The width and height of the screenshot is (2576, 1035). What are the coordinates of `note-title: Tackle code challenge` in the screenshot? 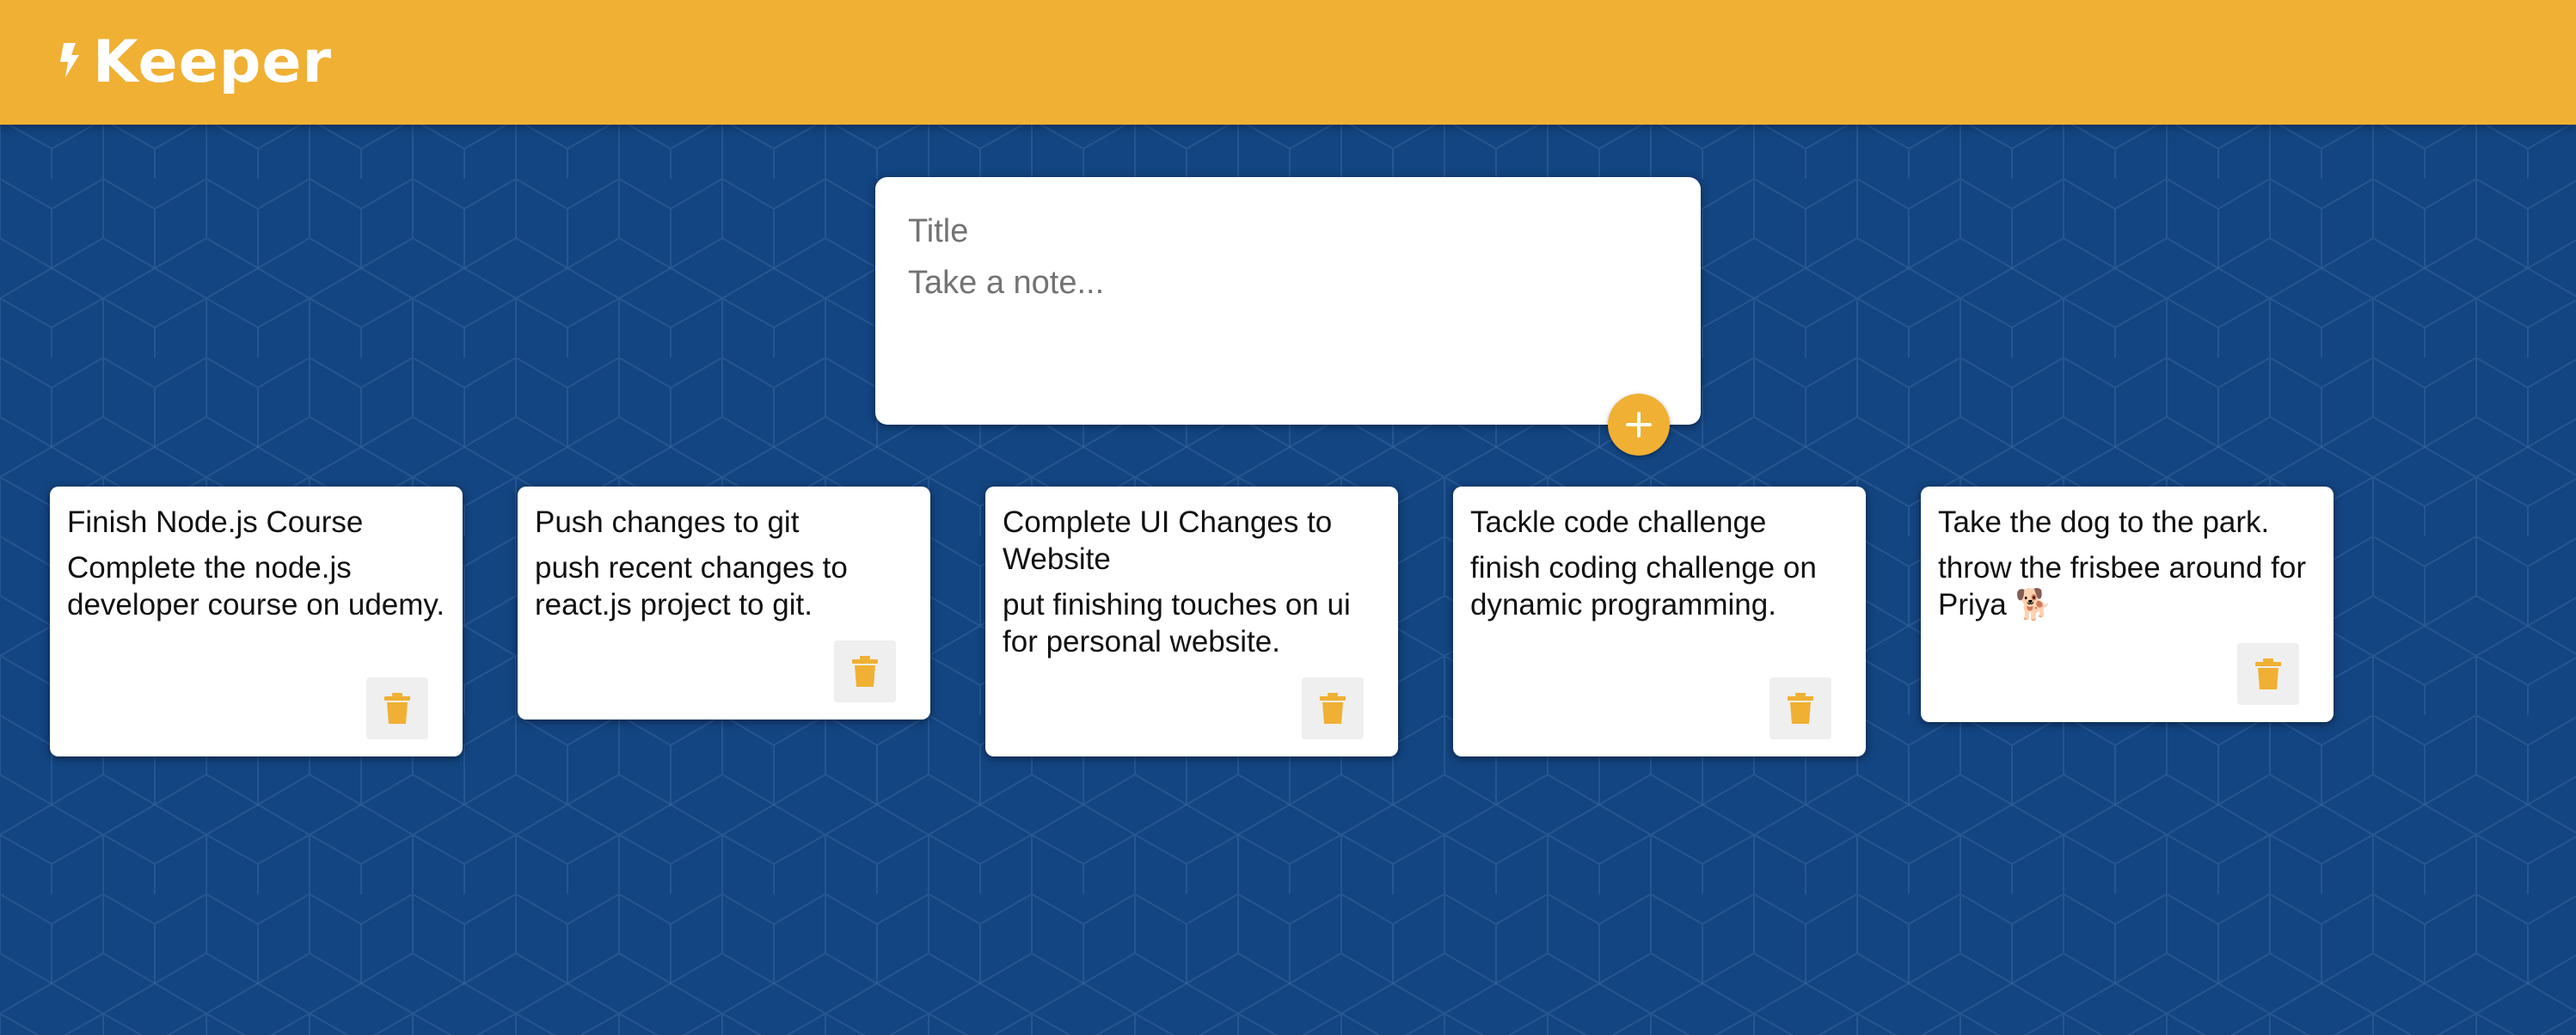 It's located at (1618, 522).